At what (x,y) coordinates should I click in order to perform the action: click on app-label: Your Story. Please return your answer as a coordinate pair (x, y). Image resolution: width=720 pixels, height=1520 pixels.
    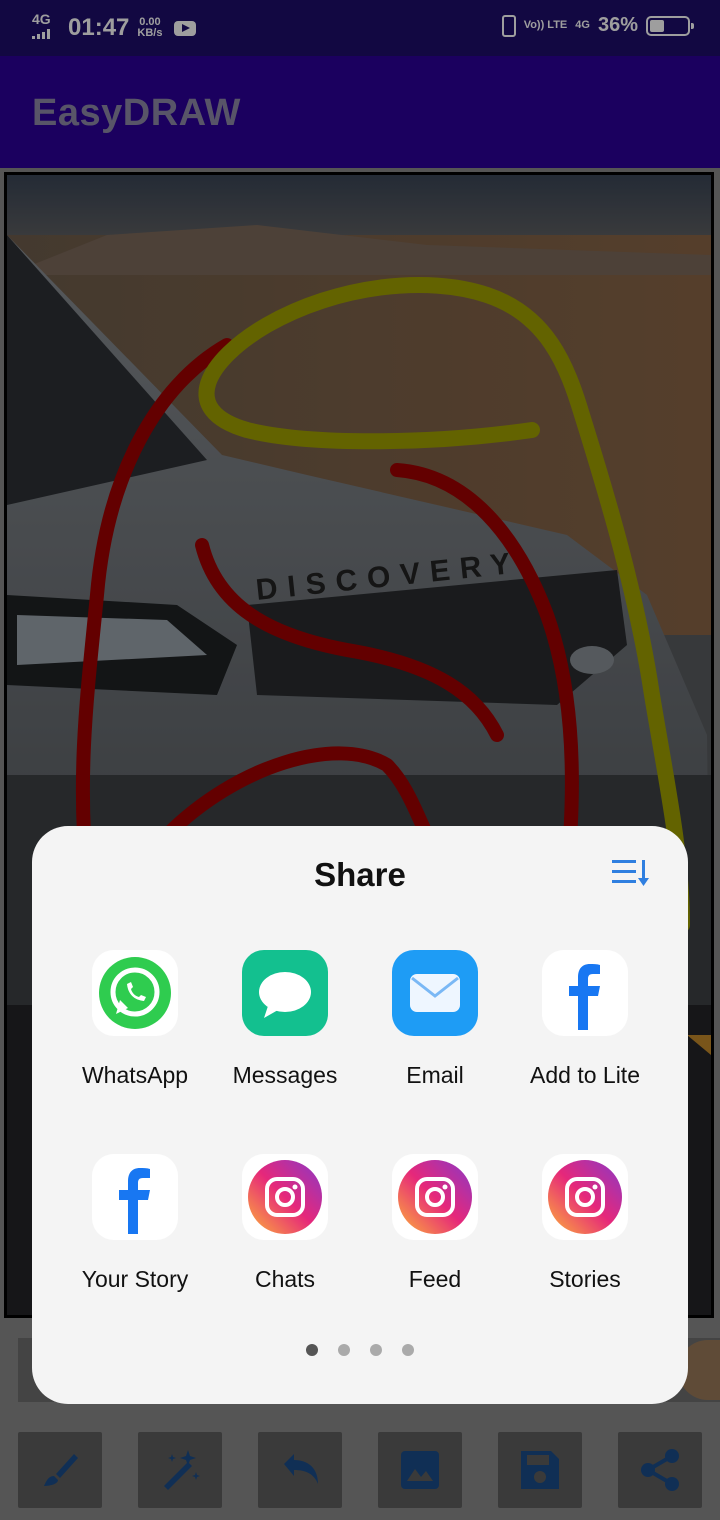
    Looking at the image, I should click on (135, 1279).